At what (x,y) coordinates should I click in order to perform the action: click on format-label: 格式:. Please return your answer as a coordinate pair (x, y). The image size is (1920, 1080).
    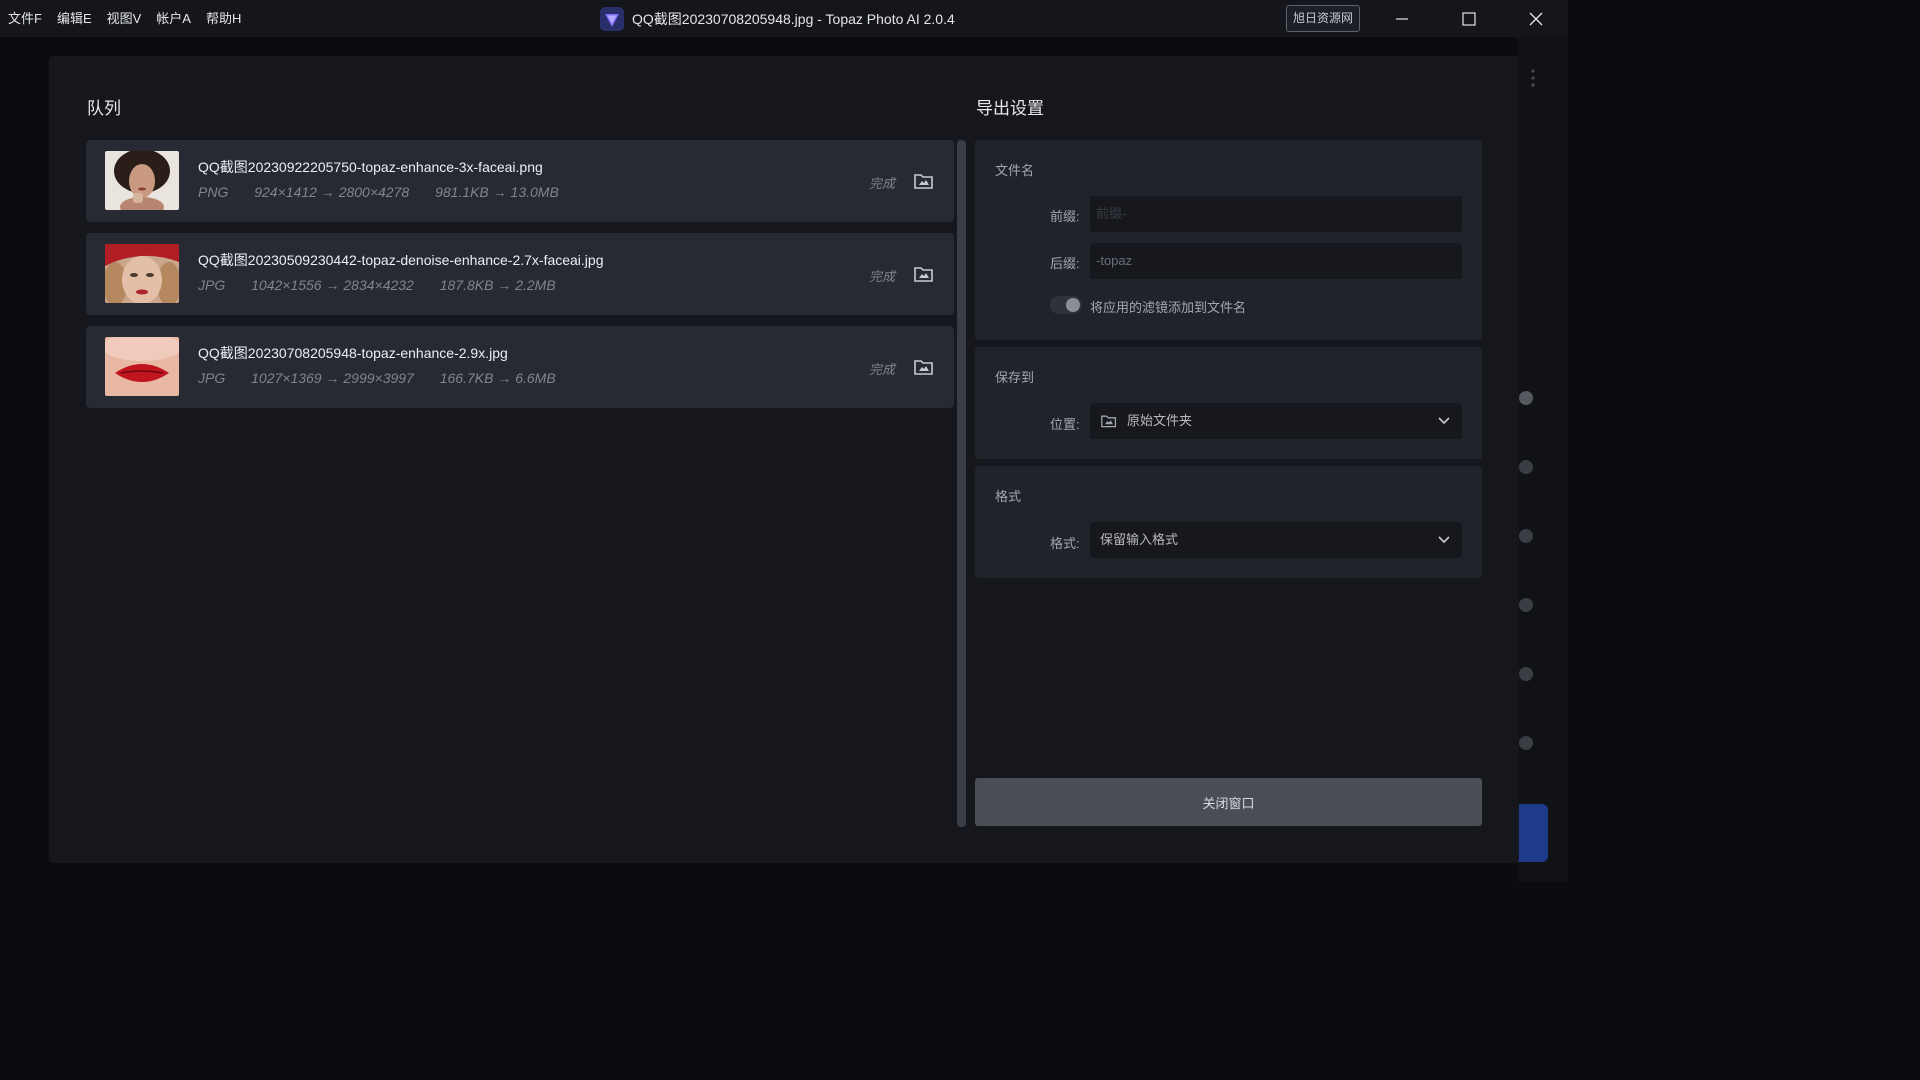
    Looking at the image, I should click on (1065, 543).